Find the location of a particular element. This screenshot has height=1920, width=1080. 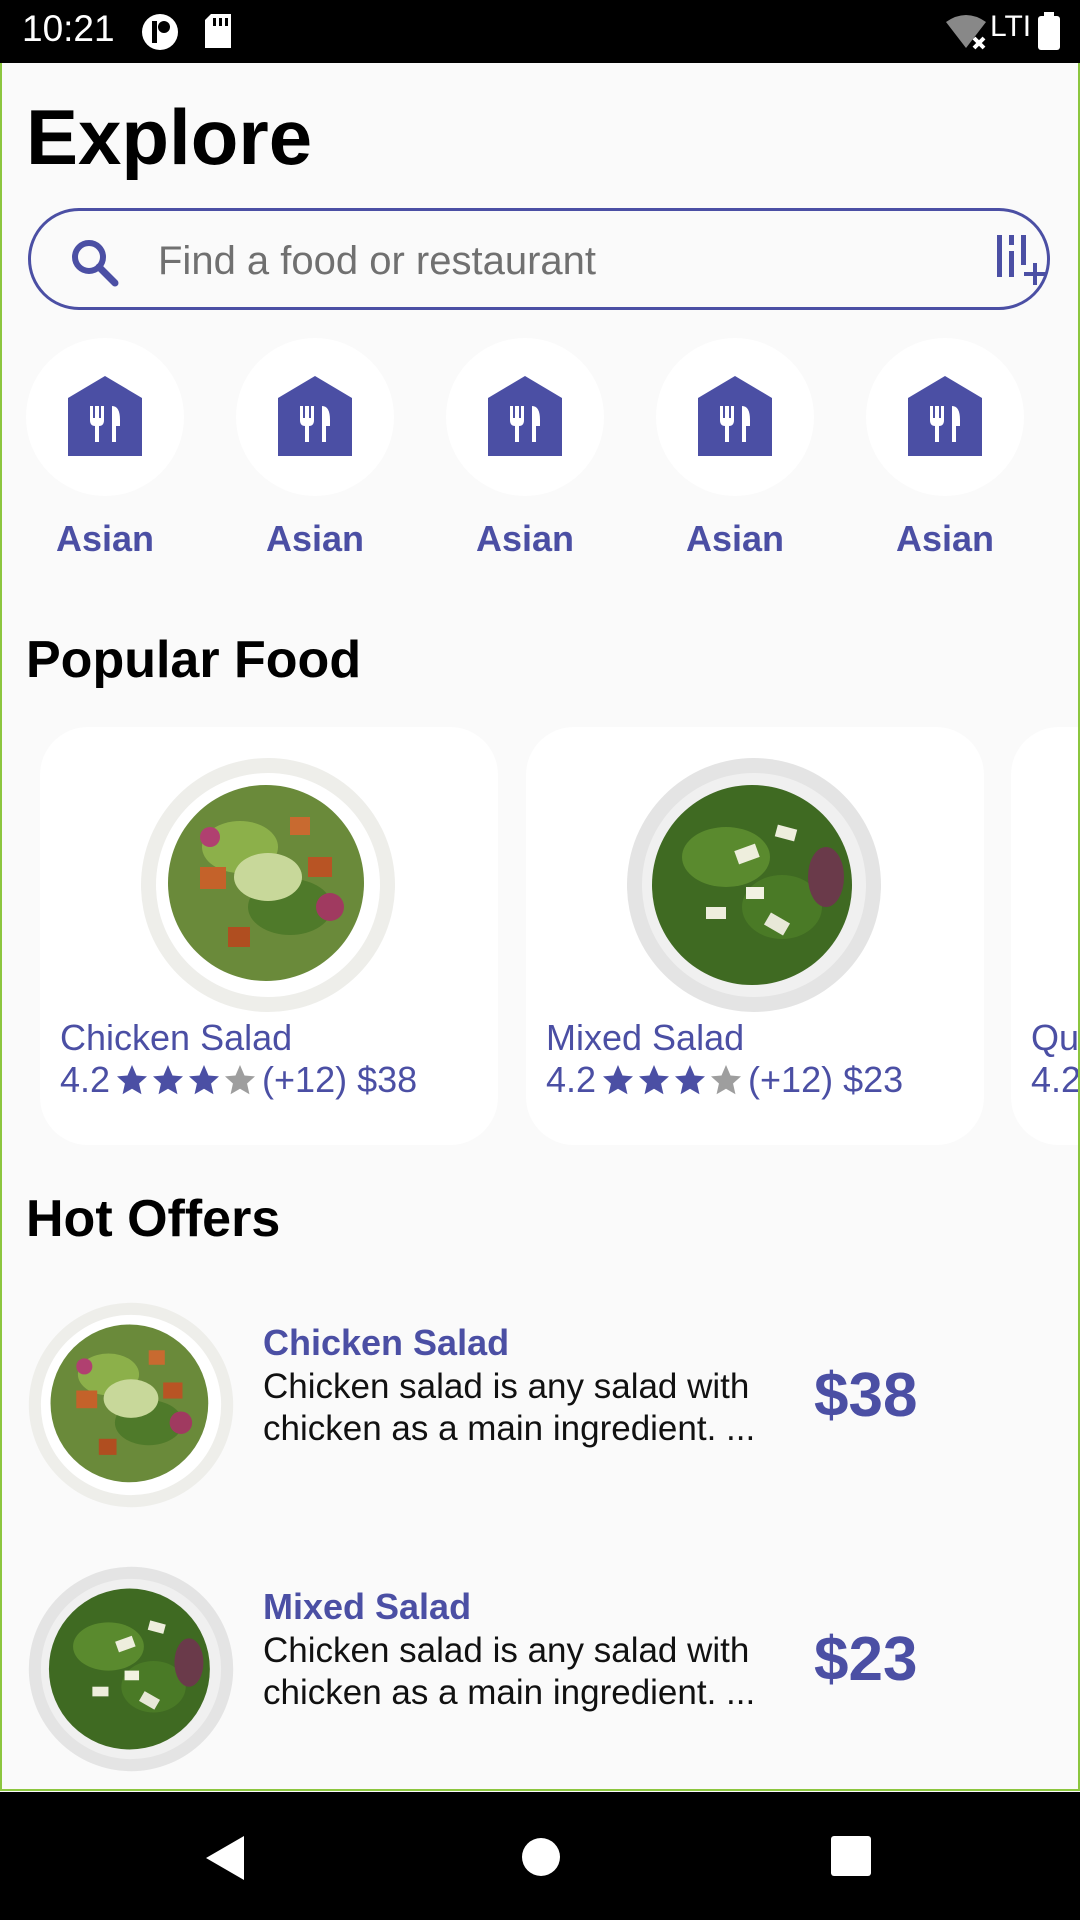

food-meta: 4.2 (+12) $38 is located at coordinates (238, 1080).